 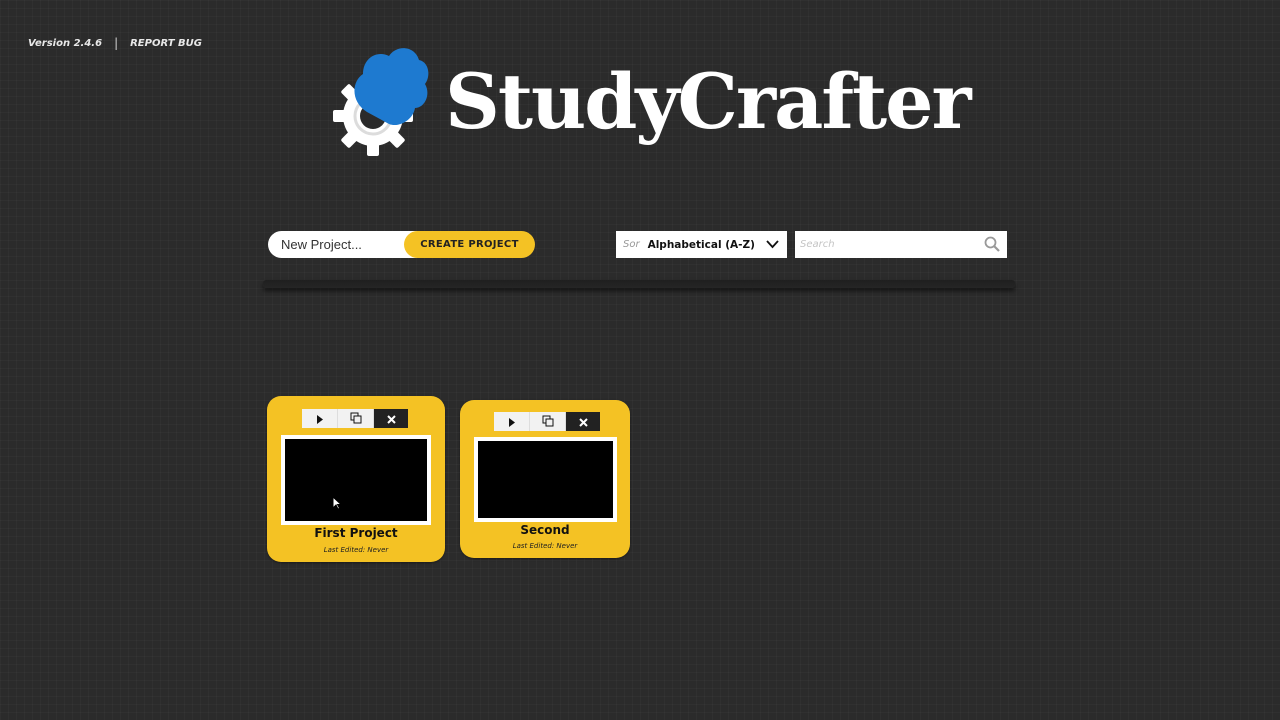 I want to click on create-project-bar: CREATE PROJECT, so click(x=401, y=244).